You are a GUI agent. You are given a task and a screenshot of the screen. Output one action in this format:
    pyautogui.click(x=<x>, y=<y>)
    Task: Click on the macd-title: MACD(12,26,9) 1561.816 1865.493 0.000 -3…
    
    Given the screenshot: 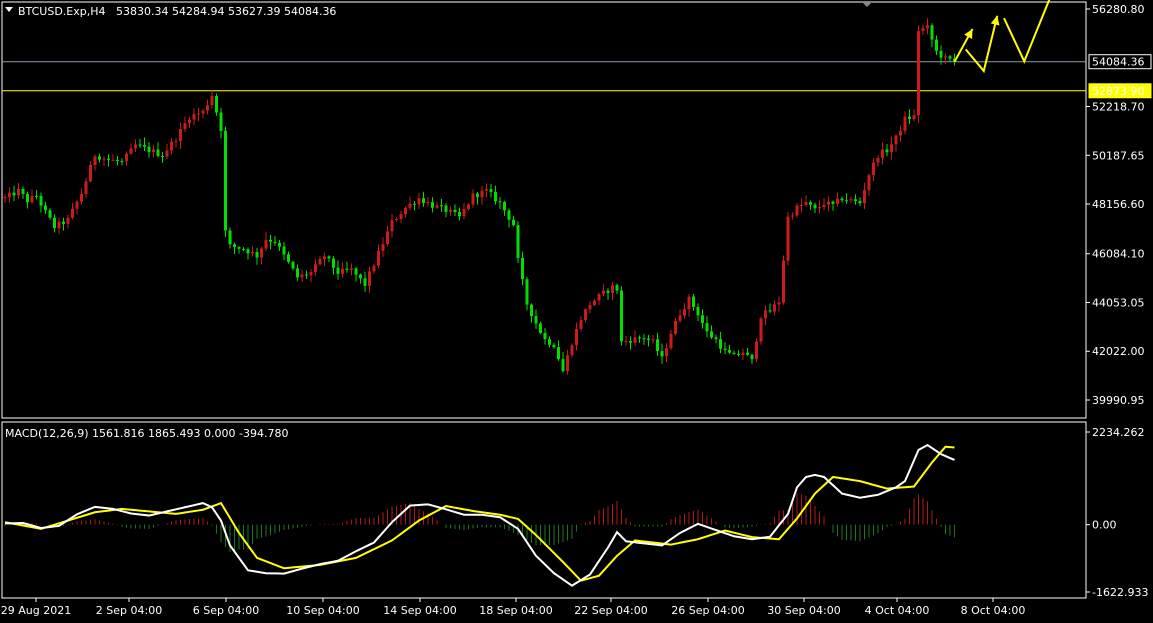 What is the action you would take?
    pyautogui.click(x=146, y=433)
    